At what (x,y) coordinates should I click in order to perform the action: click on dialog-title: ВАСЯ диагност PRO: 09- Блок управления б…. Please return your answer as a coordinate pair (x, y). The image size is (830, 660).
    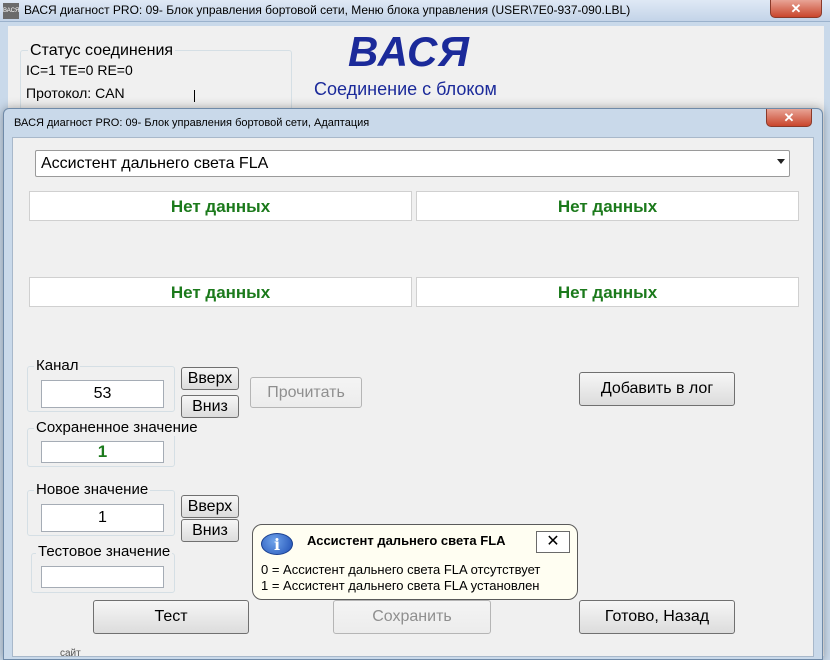
    Looking at the image, I should click on (192, 123).